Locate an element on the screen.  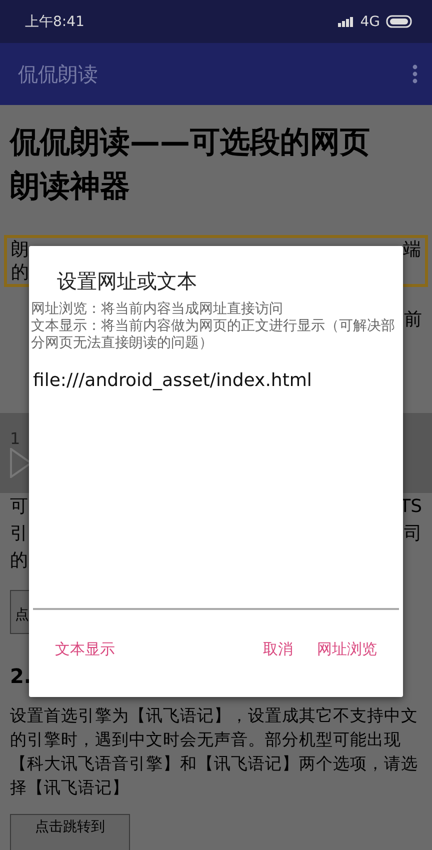
dialog-action-button: 网址浏览 is located at coordinates (347, 649).